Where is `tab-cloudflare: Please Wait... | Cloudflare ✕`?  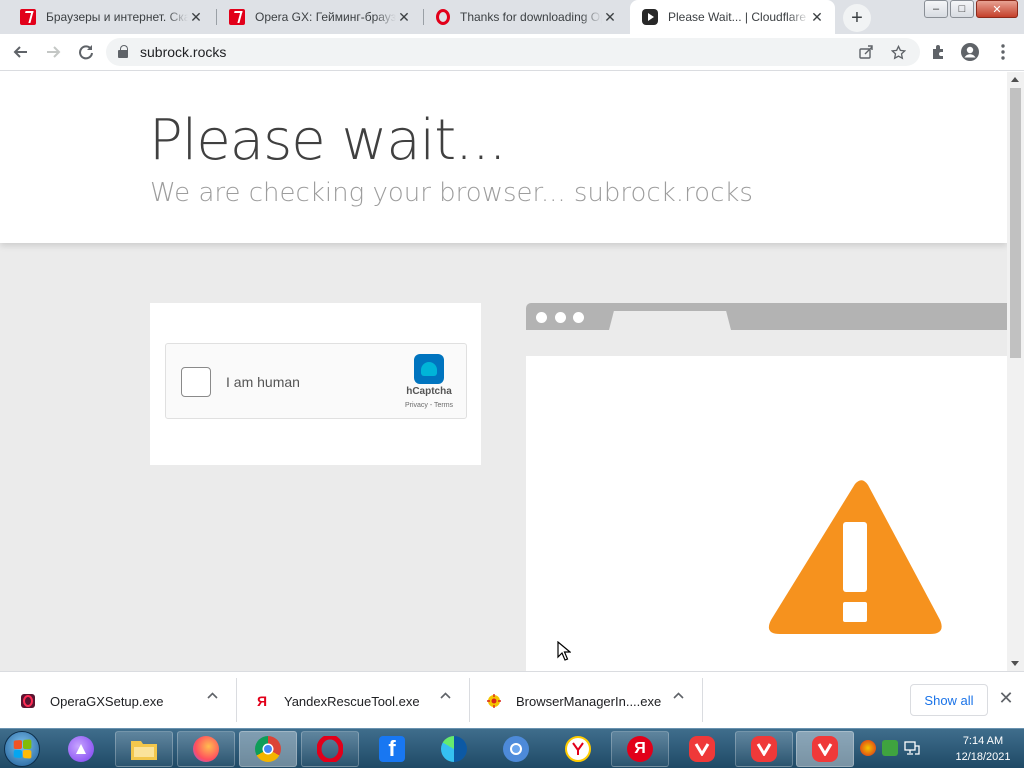
tab-cloudflare: Please Wait... | Cloudflare ✕ is located at coordinates (732, 17).